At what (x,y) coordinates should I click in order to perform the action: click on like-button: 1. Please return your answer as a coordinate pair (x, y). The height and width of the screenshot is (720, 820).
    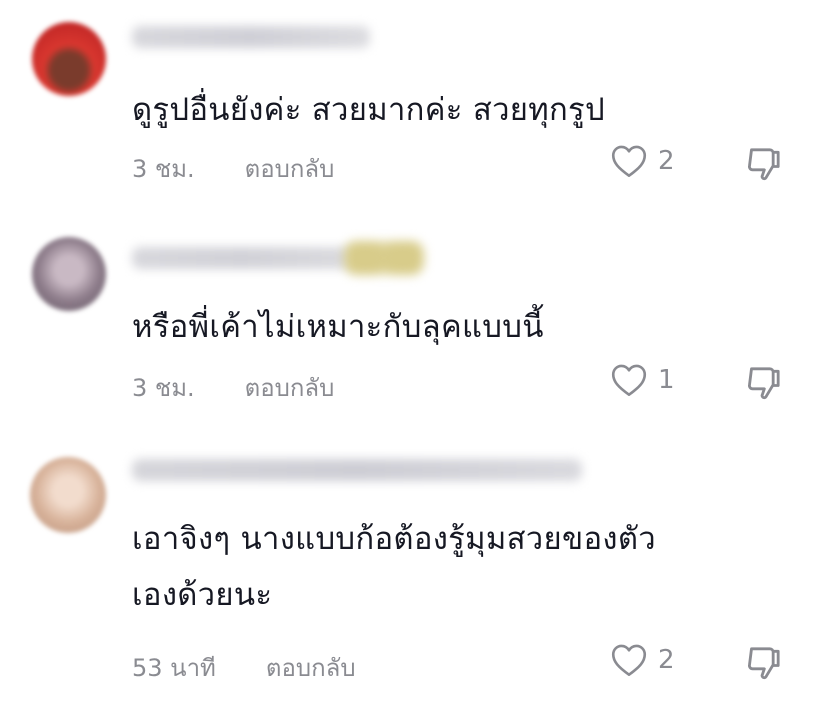
    Looking at the image, I should click on (642, 380).